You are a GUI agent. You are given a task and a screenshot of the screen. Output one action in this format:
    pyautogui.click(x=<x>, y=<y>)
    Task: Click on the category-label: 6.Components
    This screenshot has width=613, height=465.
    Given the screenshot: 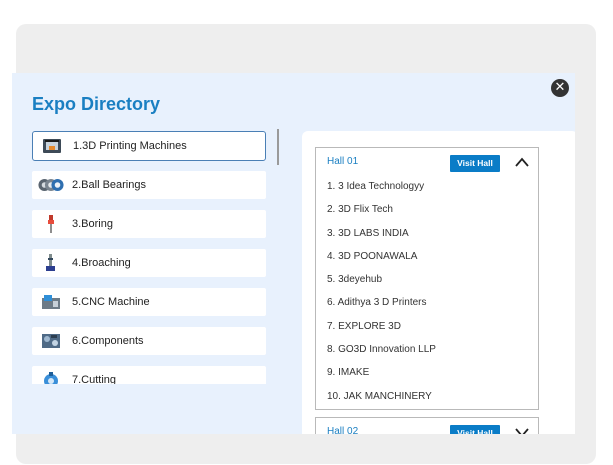 What is the action you would take?
    pyautogui.click(x=108, y=341)
    